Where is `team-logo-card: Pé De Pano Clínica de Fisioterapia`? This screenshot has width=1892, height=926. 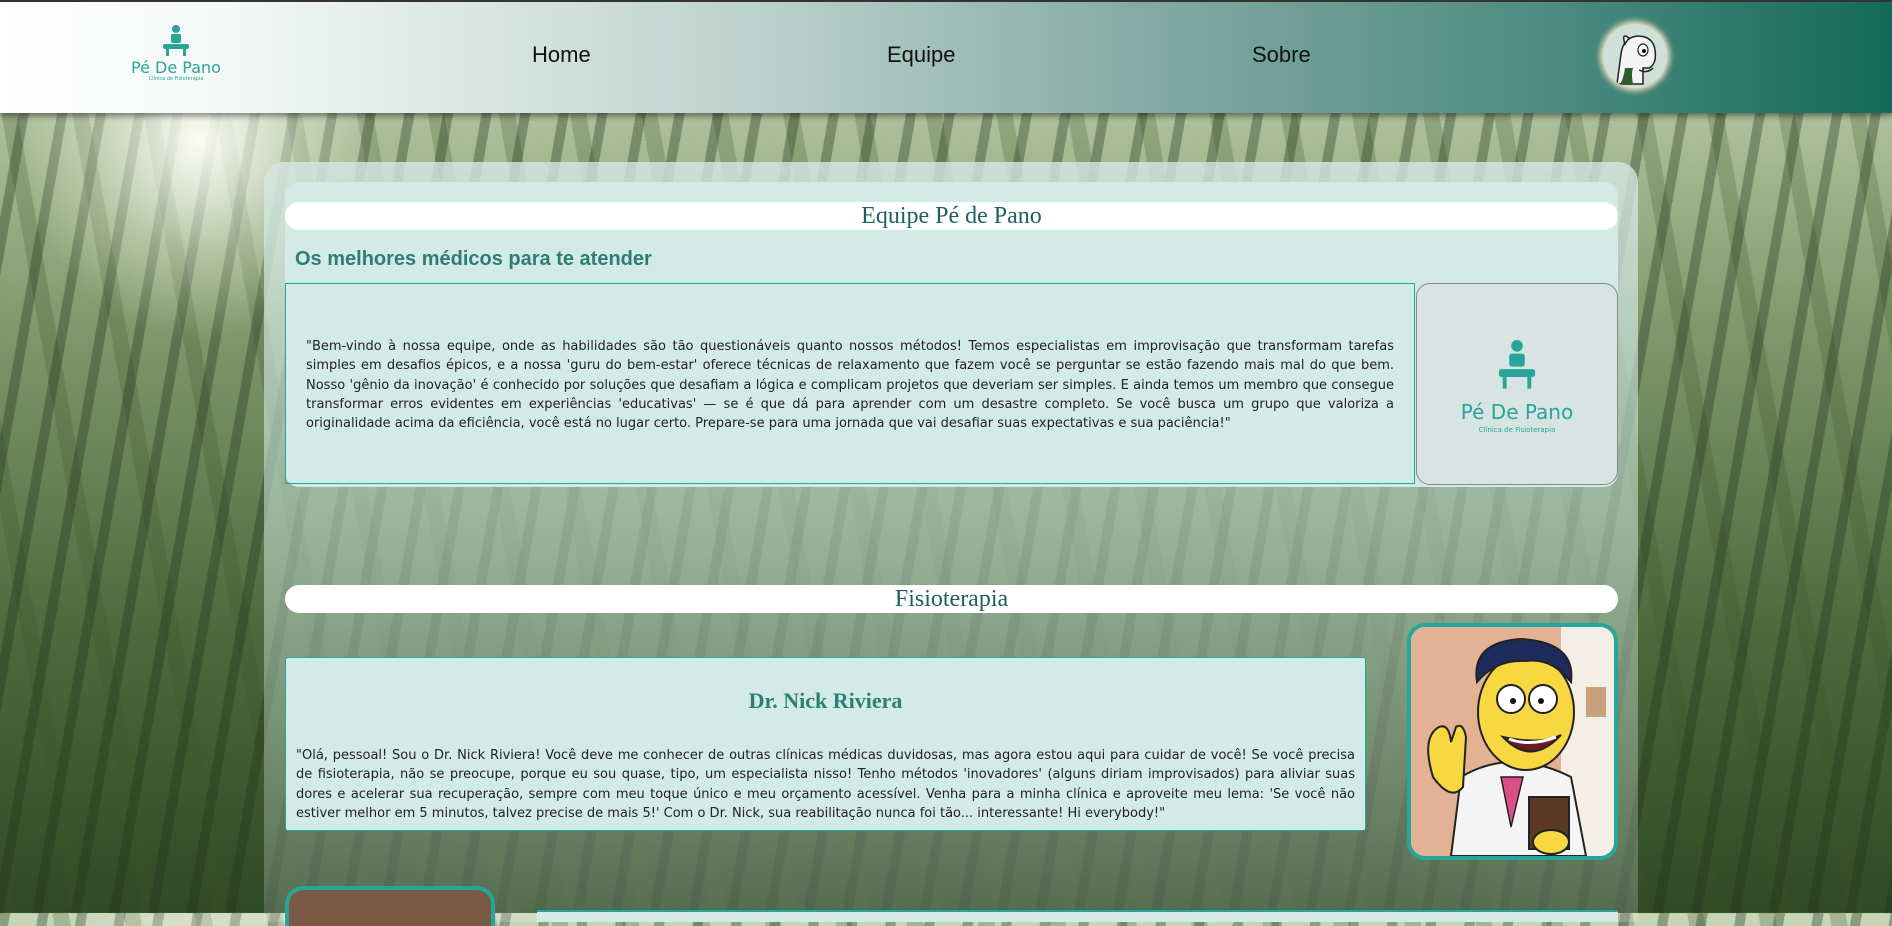
team-logo-card: Pé De Pano Clínica de Fisioterapia is located at coordinates (1517, 384).